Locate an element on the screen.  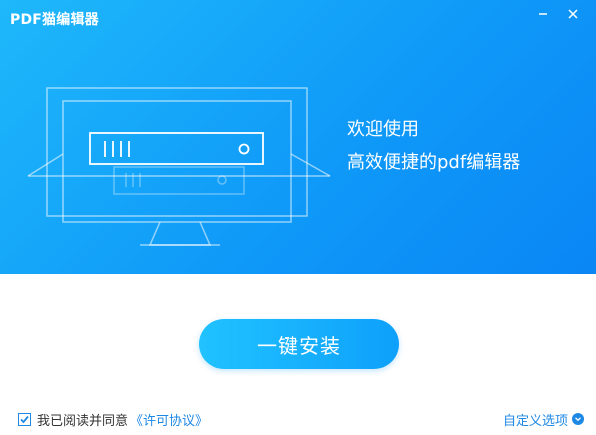
close-button is located at coordinates (573, 14).